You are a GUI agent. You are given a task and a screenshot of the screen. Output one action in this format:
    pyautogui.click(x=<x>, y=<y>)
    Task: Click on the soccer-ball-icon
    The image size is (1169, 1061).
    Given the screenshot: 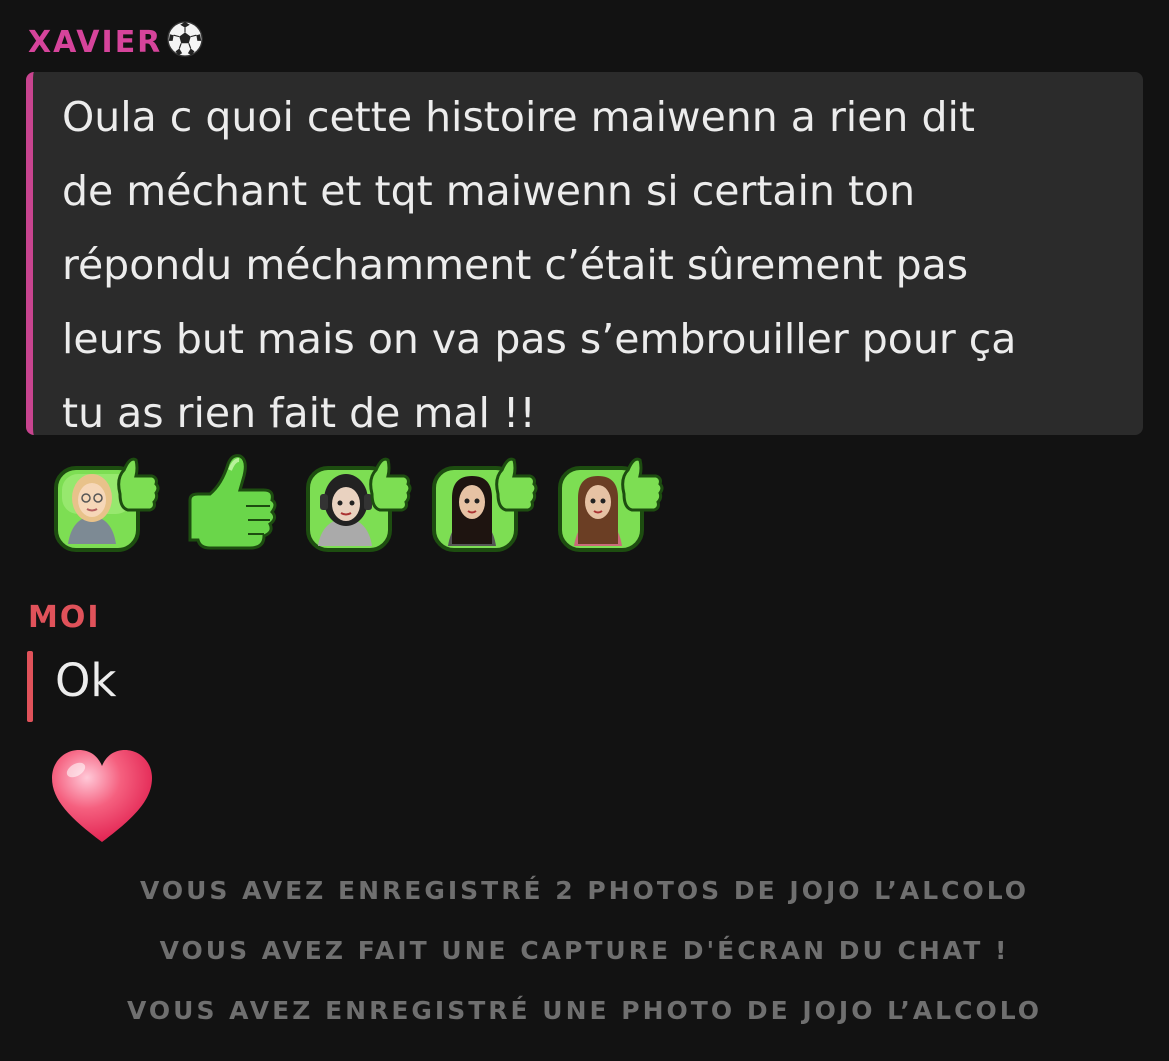 What is the action you would take?
    pyautogui.click(x=185, y=39)
    